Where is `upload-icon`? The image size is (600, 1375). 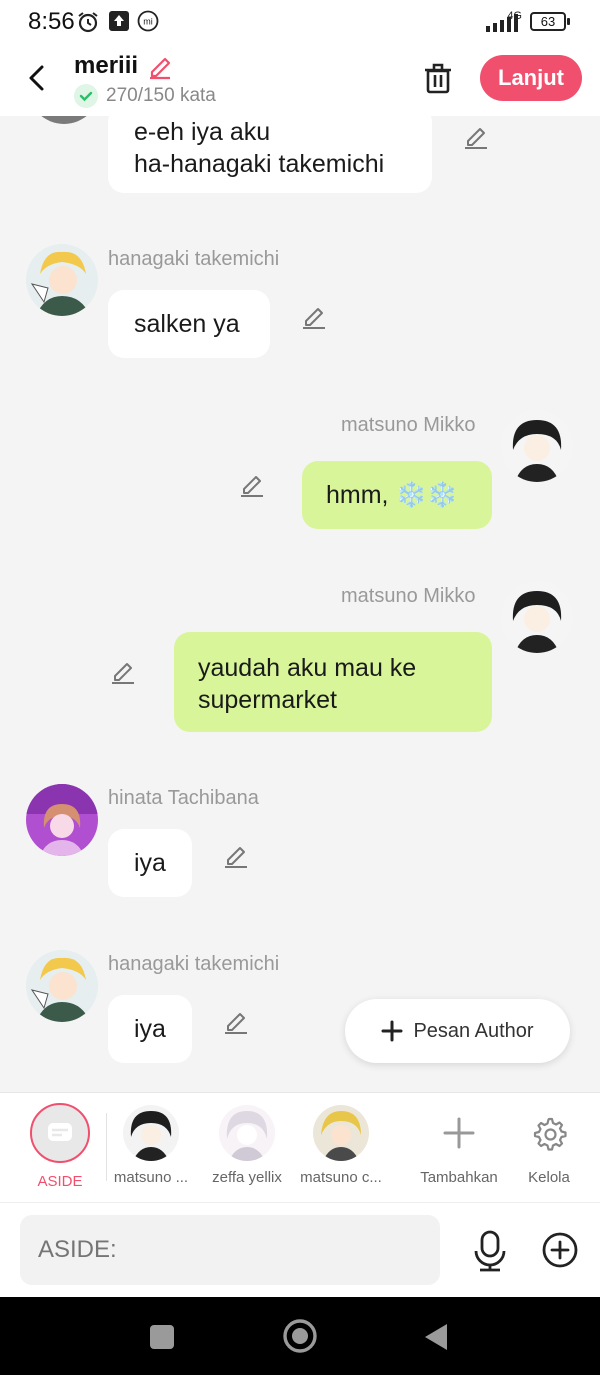 upload-icon is located at coordinates (119, 21).